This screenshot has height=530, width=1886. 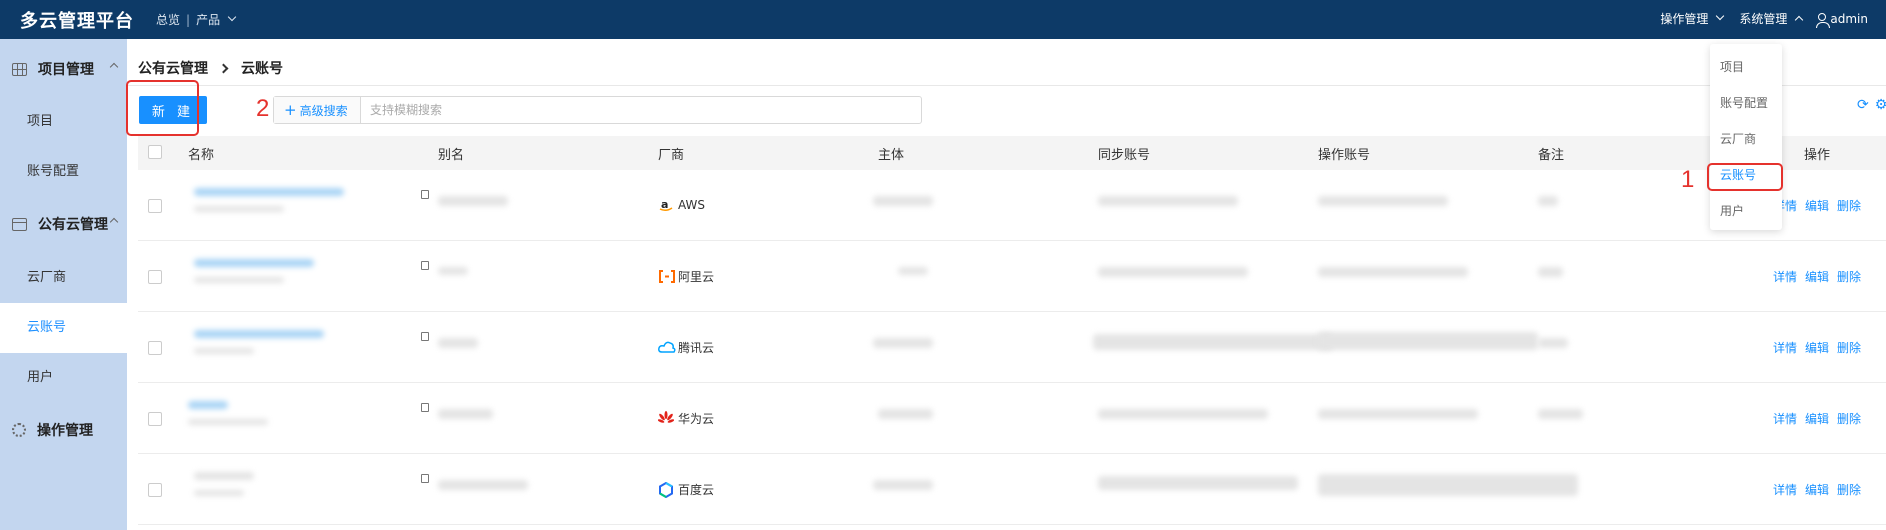 I want to click on table-header: 名称 别名 厂商 主体 同步账号 操作账号 备注 操作, so click(x=1012, y=153).